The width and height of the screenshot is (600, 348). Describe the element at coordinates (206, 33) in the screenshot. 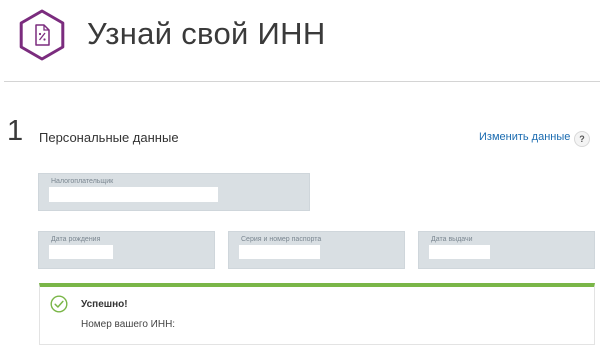

I see `page-title: Узнай свой ИНН` at that location.